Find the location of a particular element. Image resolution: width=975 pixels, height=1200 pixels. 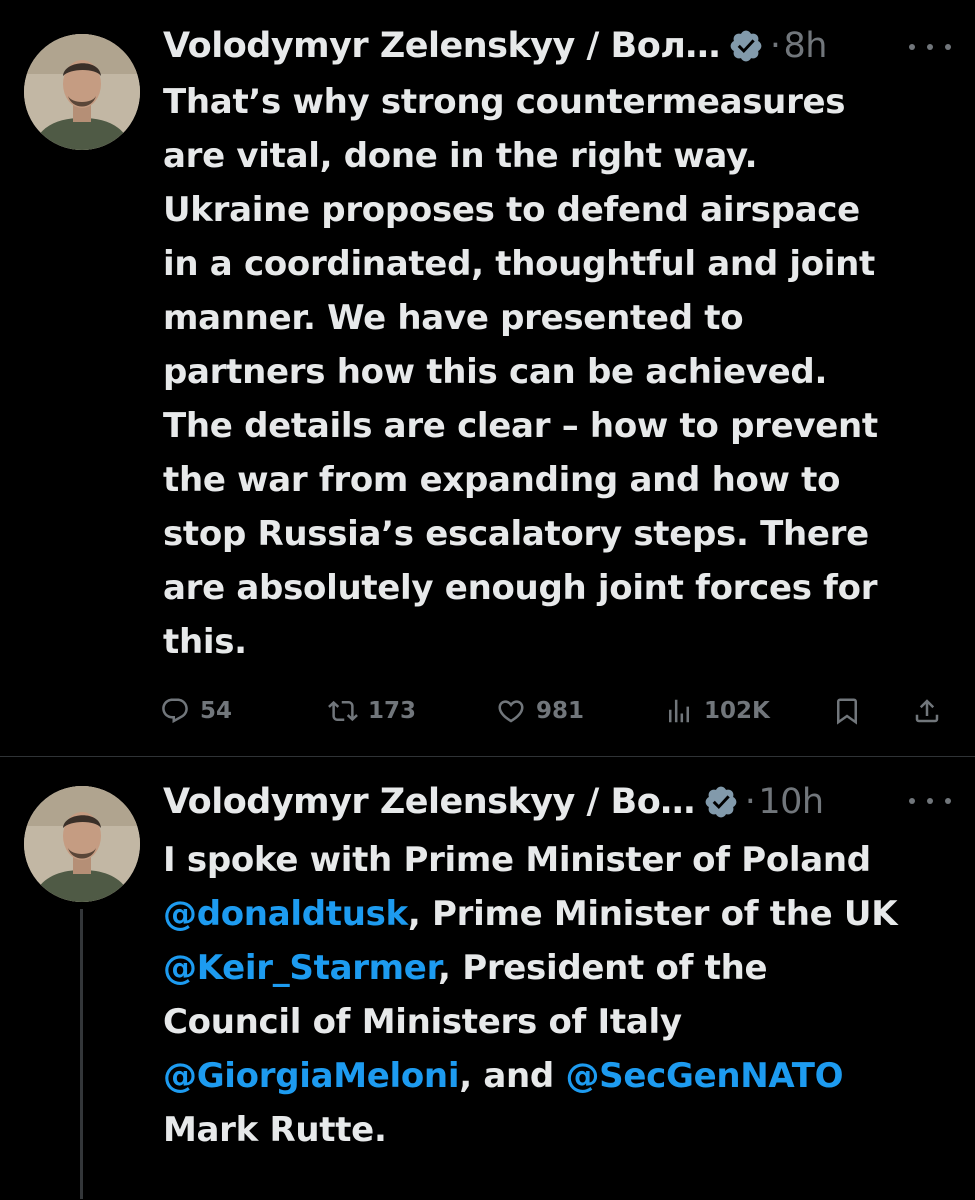

text-line: @donaldtusk, Prime Minister of the UK is located at coordinates (563, 914).